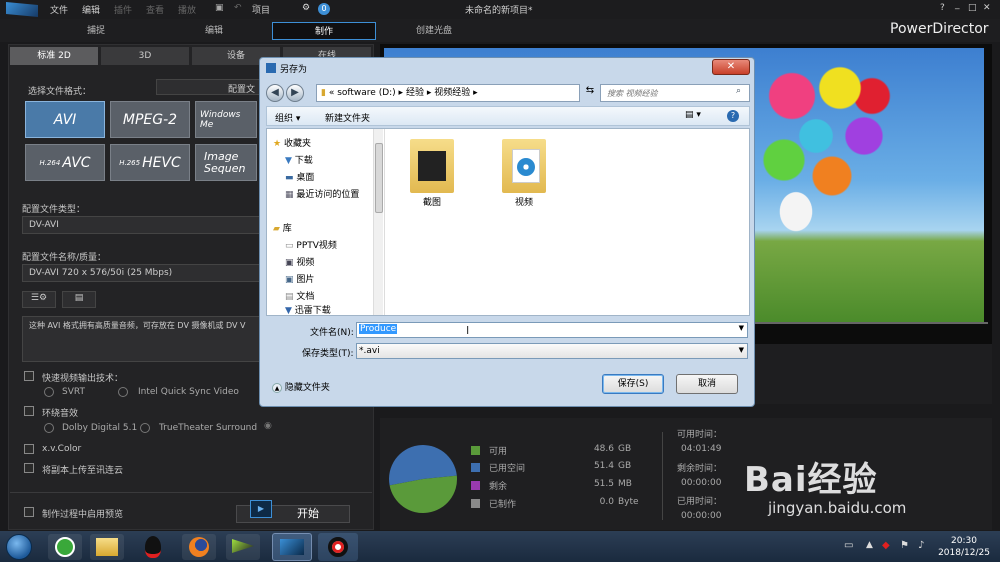 The image size is (1000, 562). Describe the element at coordinates (150, 162) in the screenshot. I see `format-hevc-button: H.265 HEVC` at that location.